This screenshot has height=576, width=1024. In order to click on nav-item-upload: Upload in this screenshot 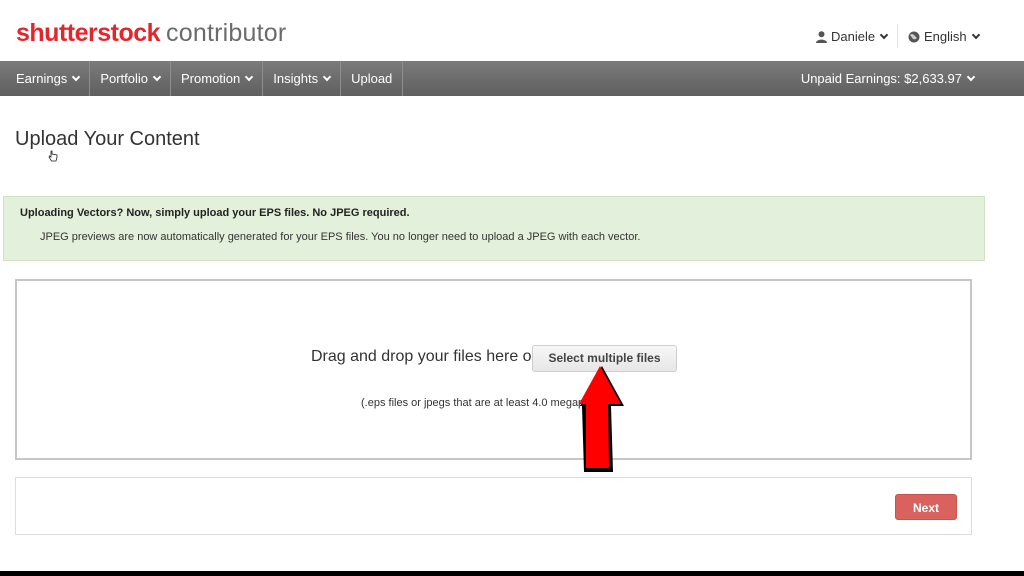, I will do `click(372, 78)`.